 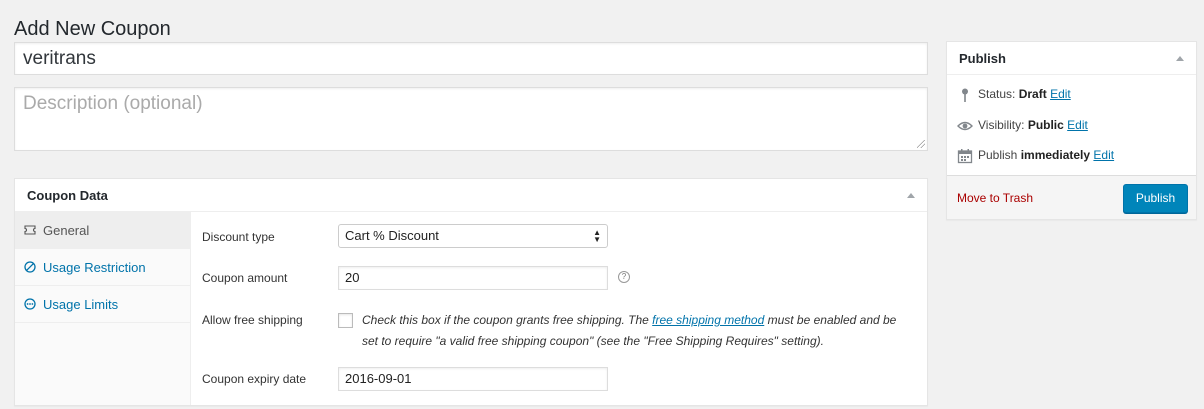 I want to click on description-placeholder: Description (optional), so click(x=113, y=103).